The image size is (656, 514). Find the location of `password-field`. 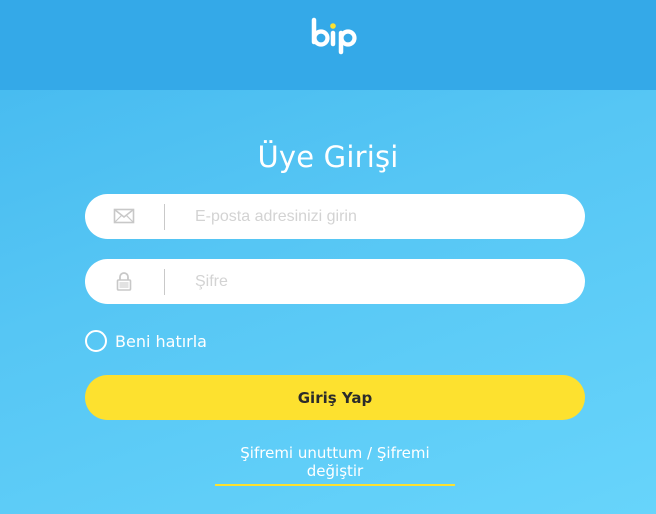

password-field is located at coordinates (335, 281).